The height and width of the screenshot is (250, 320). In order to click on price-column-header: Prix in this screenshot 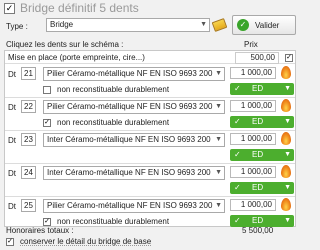, I will do `click(251, 44)`.